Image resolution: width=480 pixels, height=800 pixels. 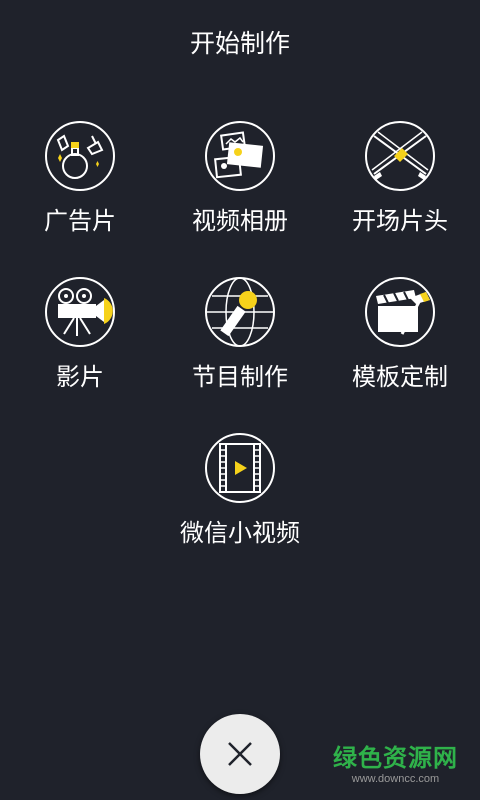 What do you see at coordinates (80, 221) in the screenshot?
I see `menu-item-label: 广告片` at bounding box center [80, 221].